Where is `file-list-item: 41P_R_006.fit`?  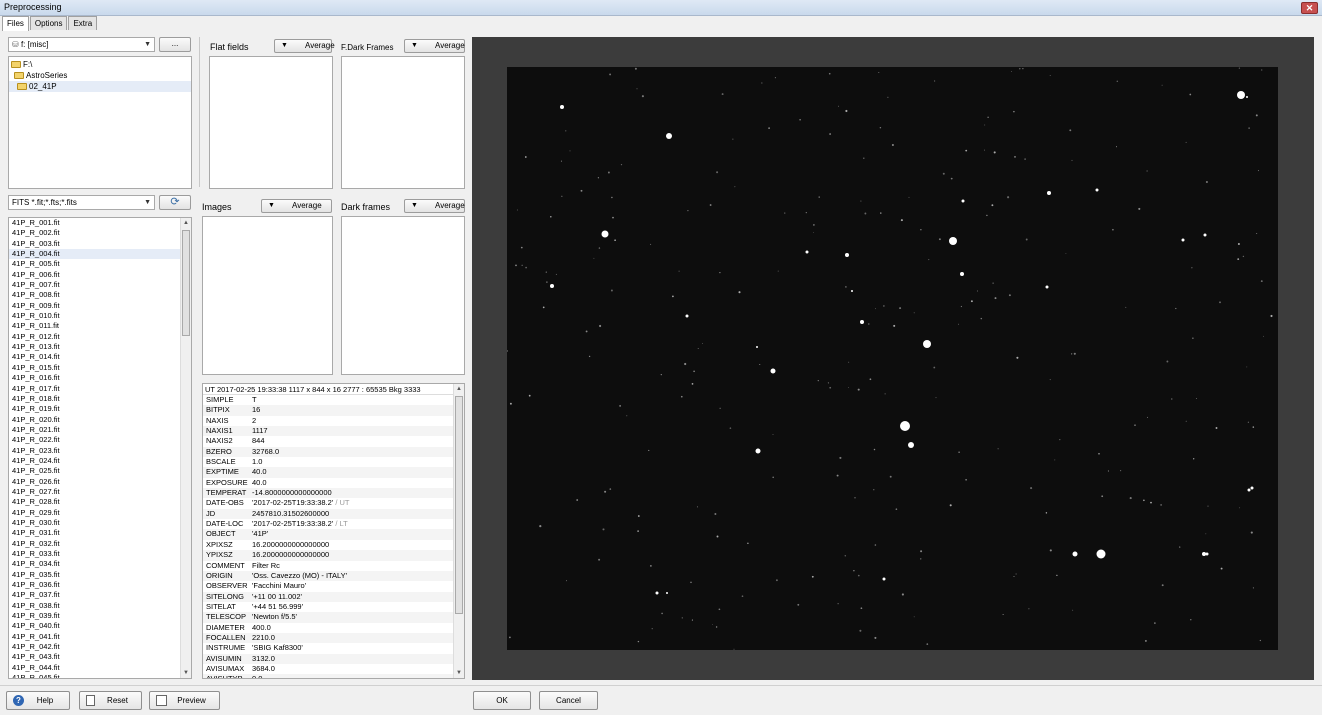
file-list-item: 41P_R_006.fit is located at coordinates (100, 275).